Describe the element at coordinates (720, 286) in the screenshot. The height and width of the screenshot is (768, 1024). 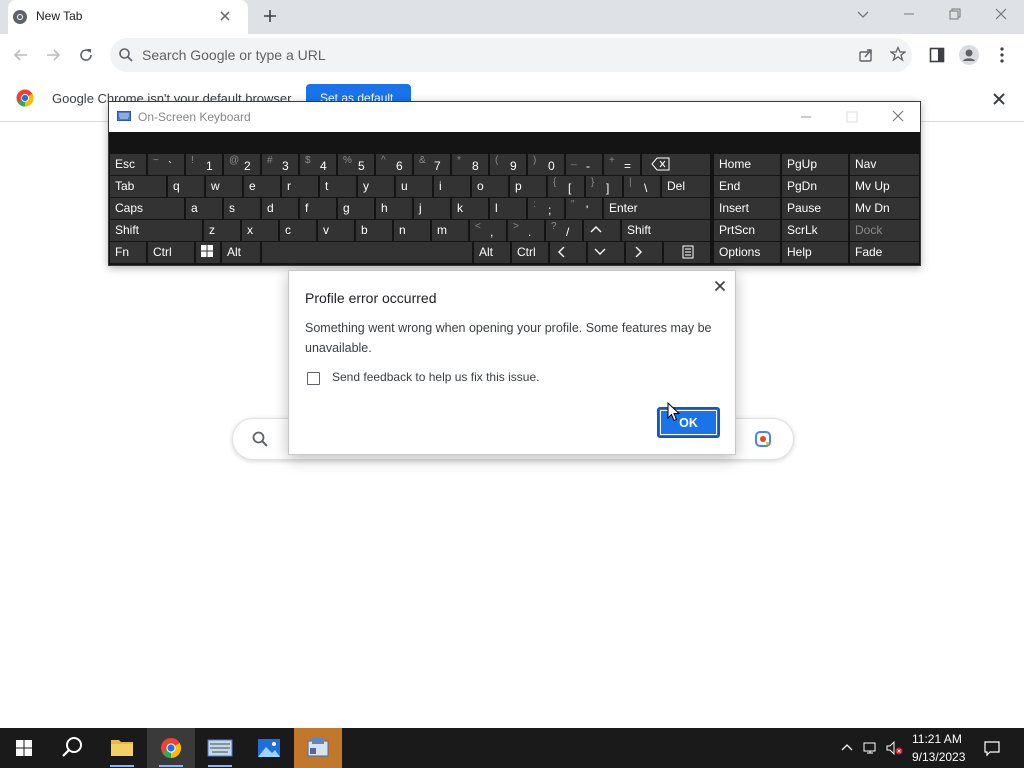
I see `dialog-close-icon` at that location.